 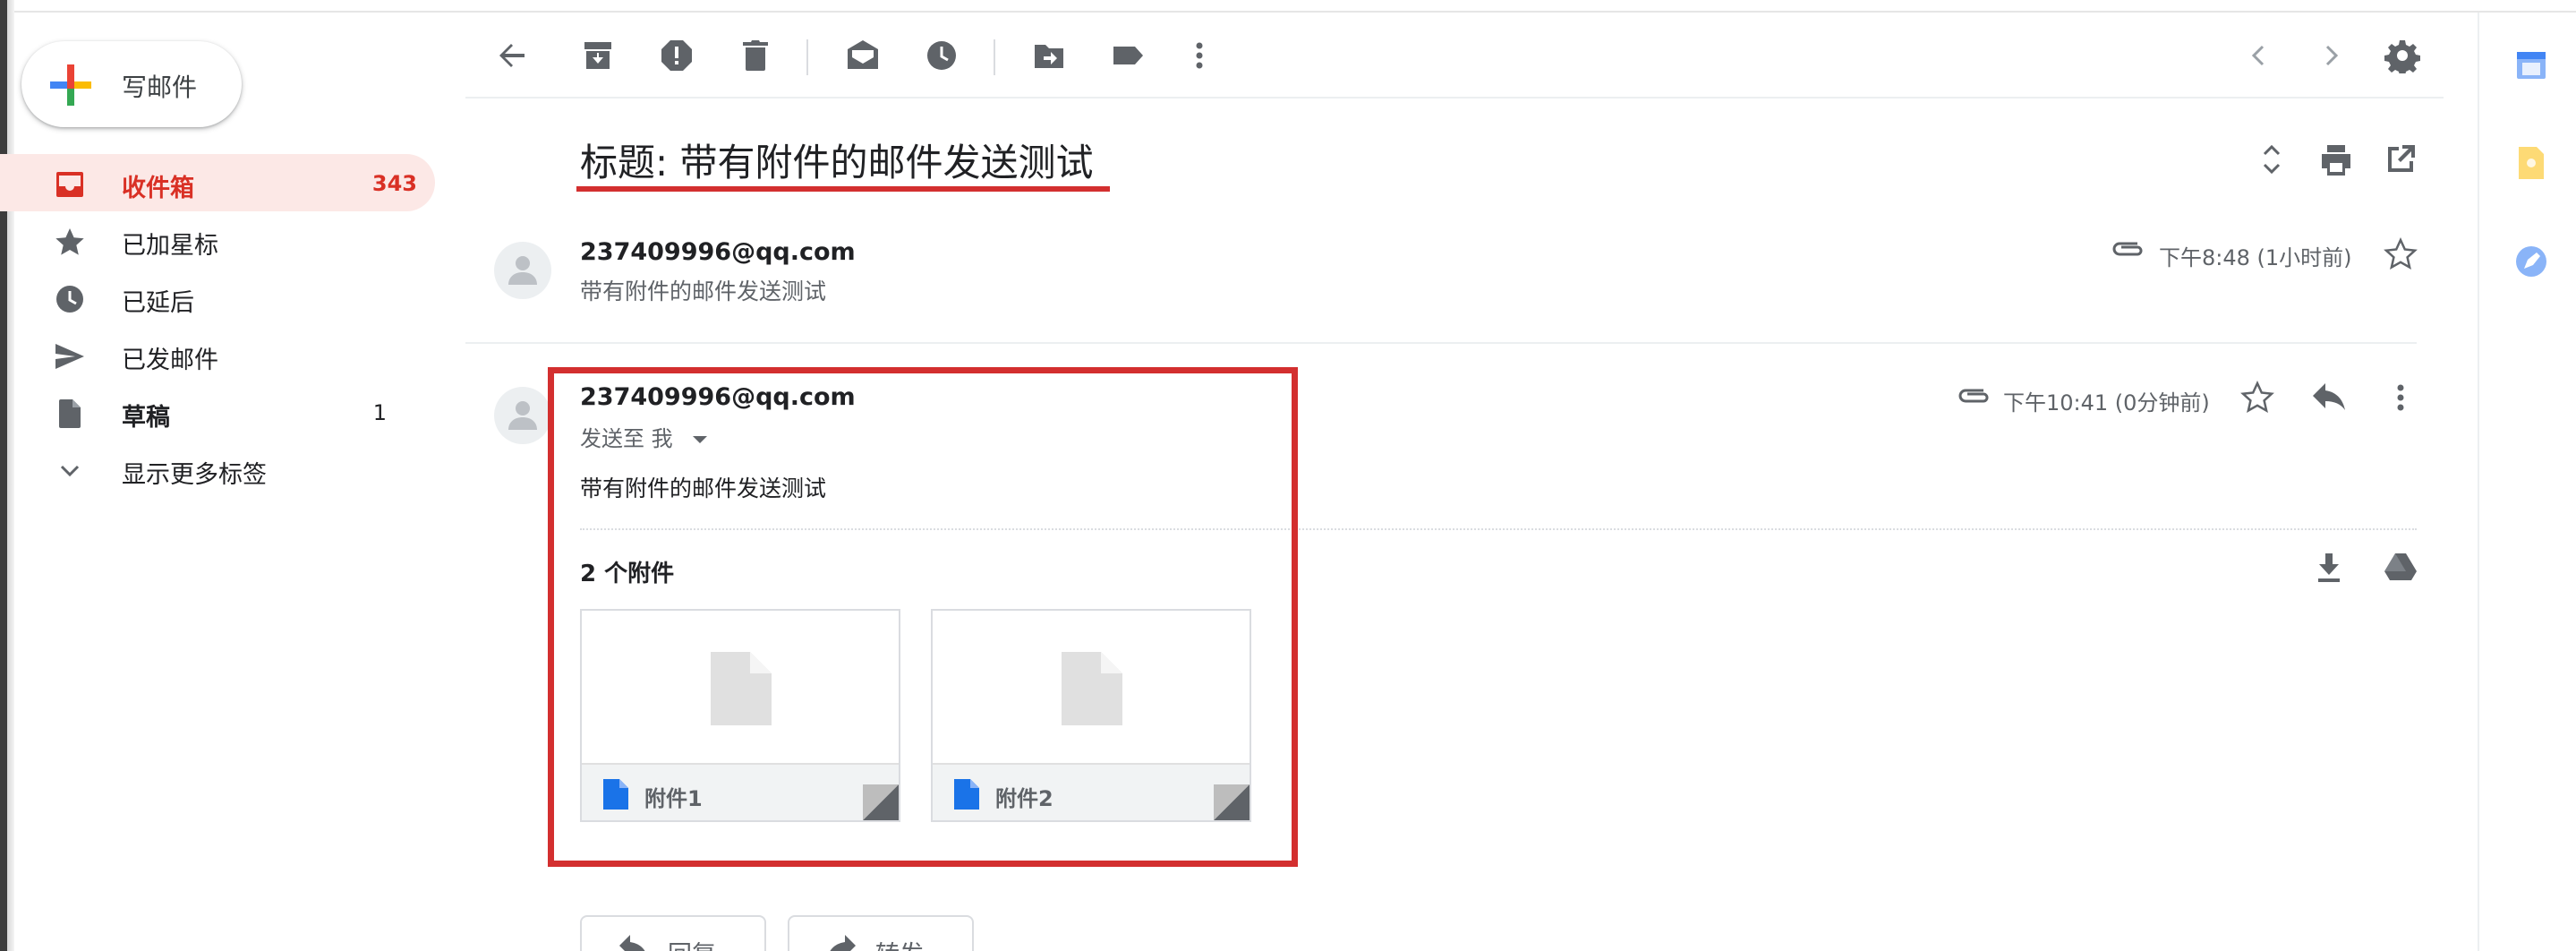 I want to click on compose-button: 写邮件, so click(x=131, y=84).